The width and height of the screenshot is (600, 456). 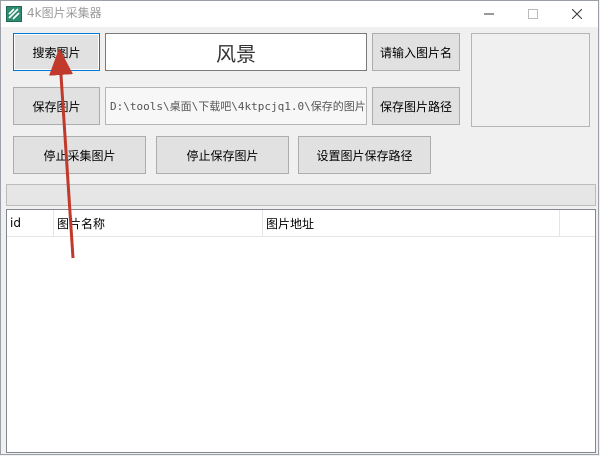 I want to click on column-header-name: 图片名称, so click(x=158, y=223).